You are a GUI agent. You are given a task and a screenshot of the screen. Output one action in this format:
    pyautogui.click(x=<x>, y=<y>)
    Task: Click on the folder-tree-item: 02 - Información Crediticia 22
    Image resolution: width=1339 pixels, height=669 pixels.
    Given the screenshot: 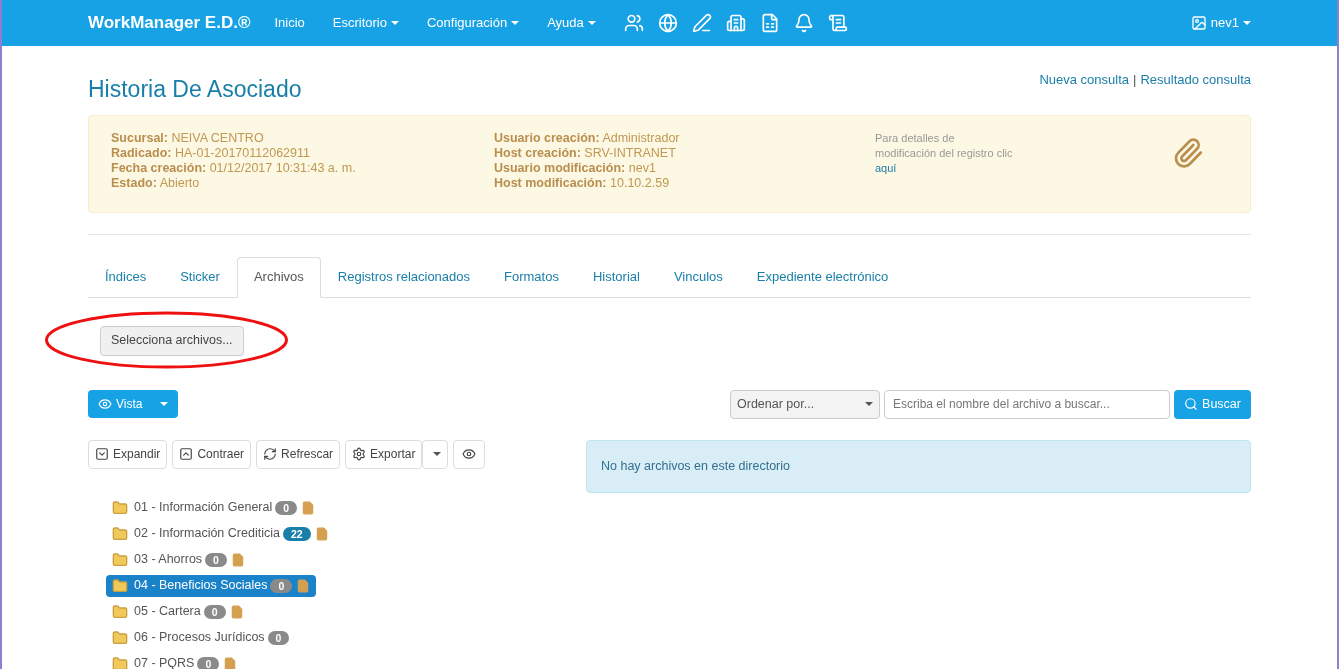 What is the action you would take?
    pyautogui.click(x=220, y=533)
    